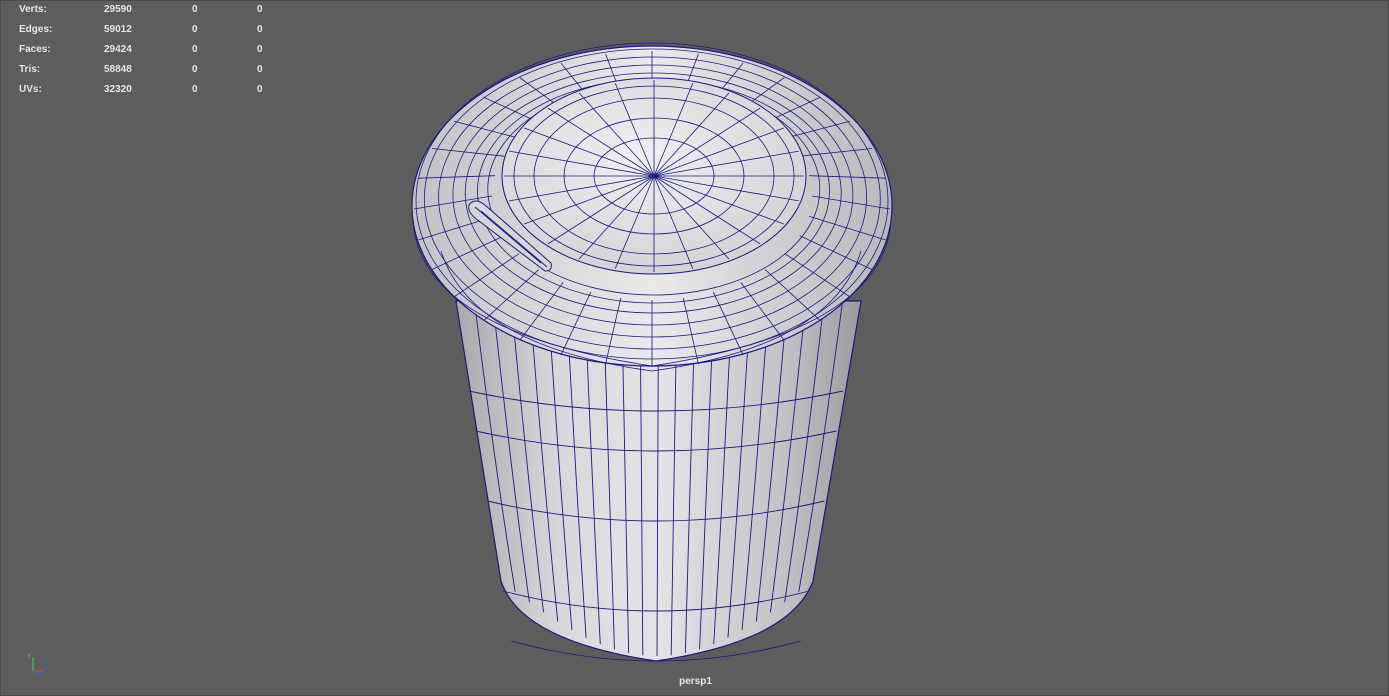 The image size is (1389, 696). What do you see at coordinates (654, 176) in the screenshot?
I see `lid-wireframe` at bounding box center [654, 176].